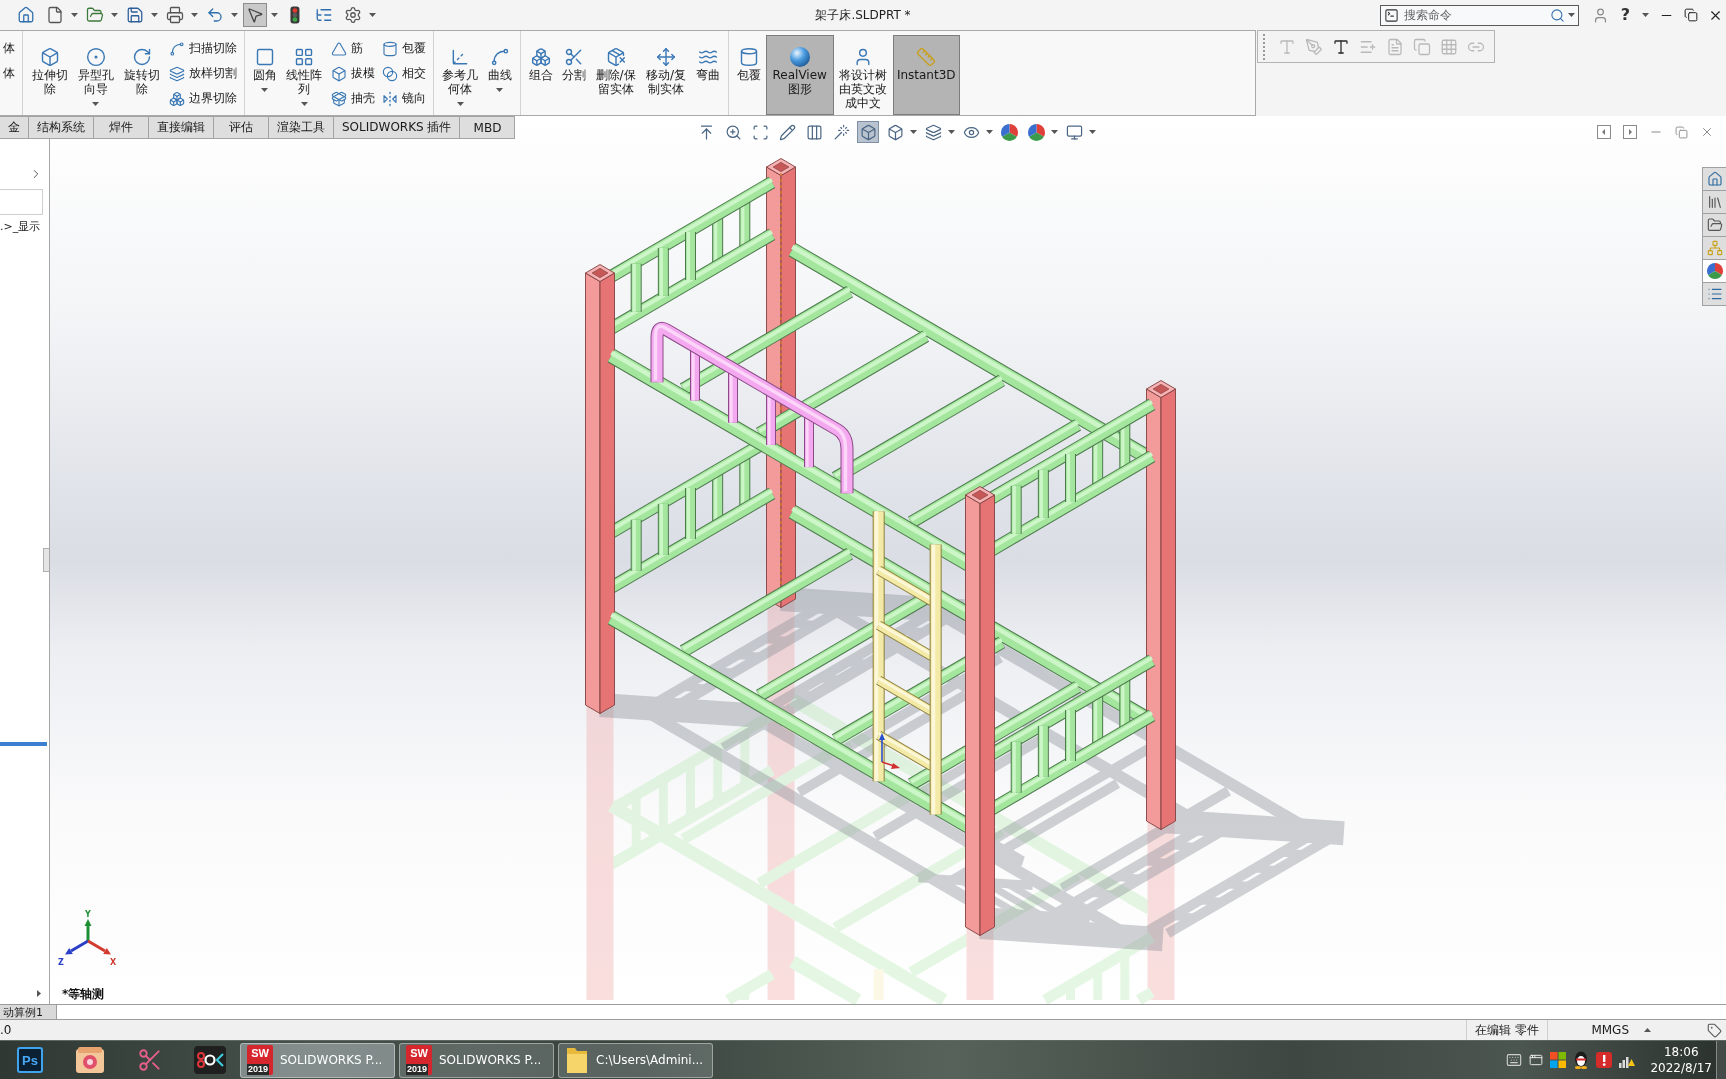  I want to click on command-button: 异型孔向导, so click(96, 75).